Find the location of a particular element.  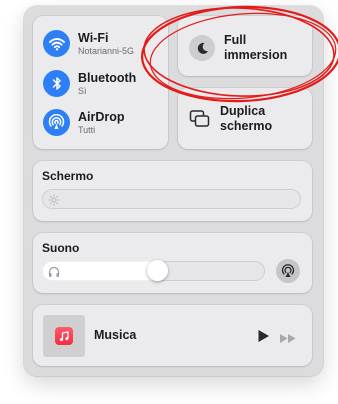

airdrop-title: AirDrop is located at coordinates (101, 117).